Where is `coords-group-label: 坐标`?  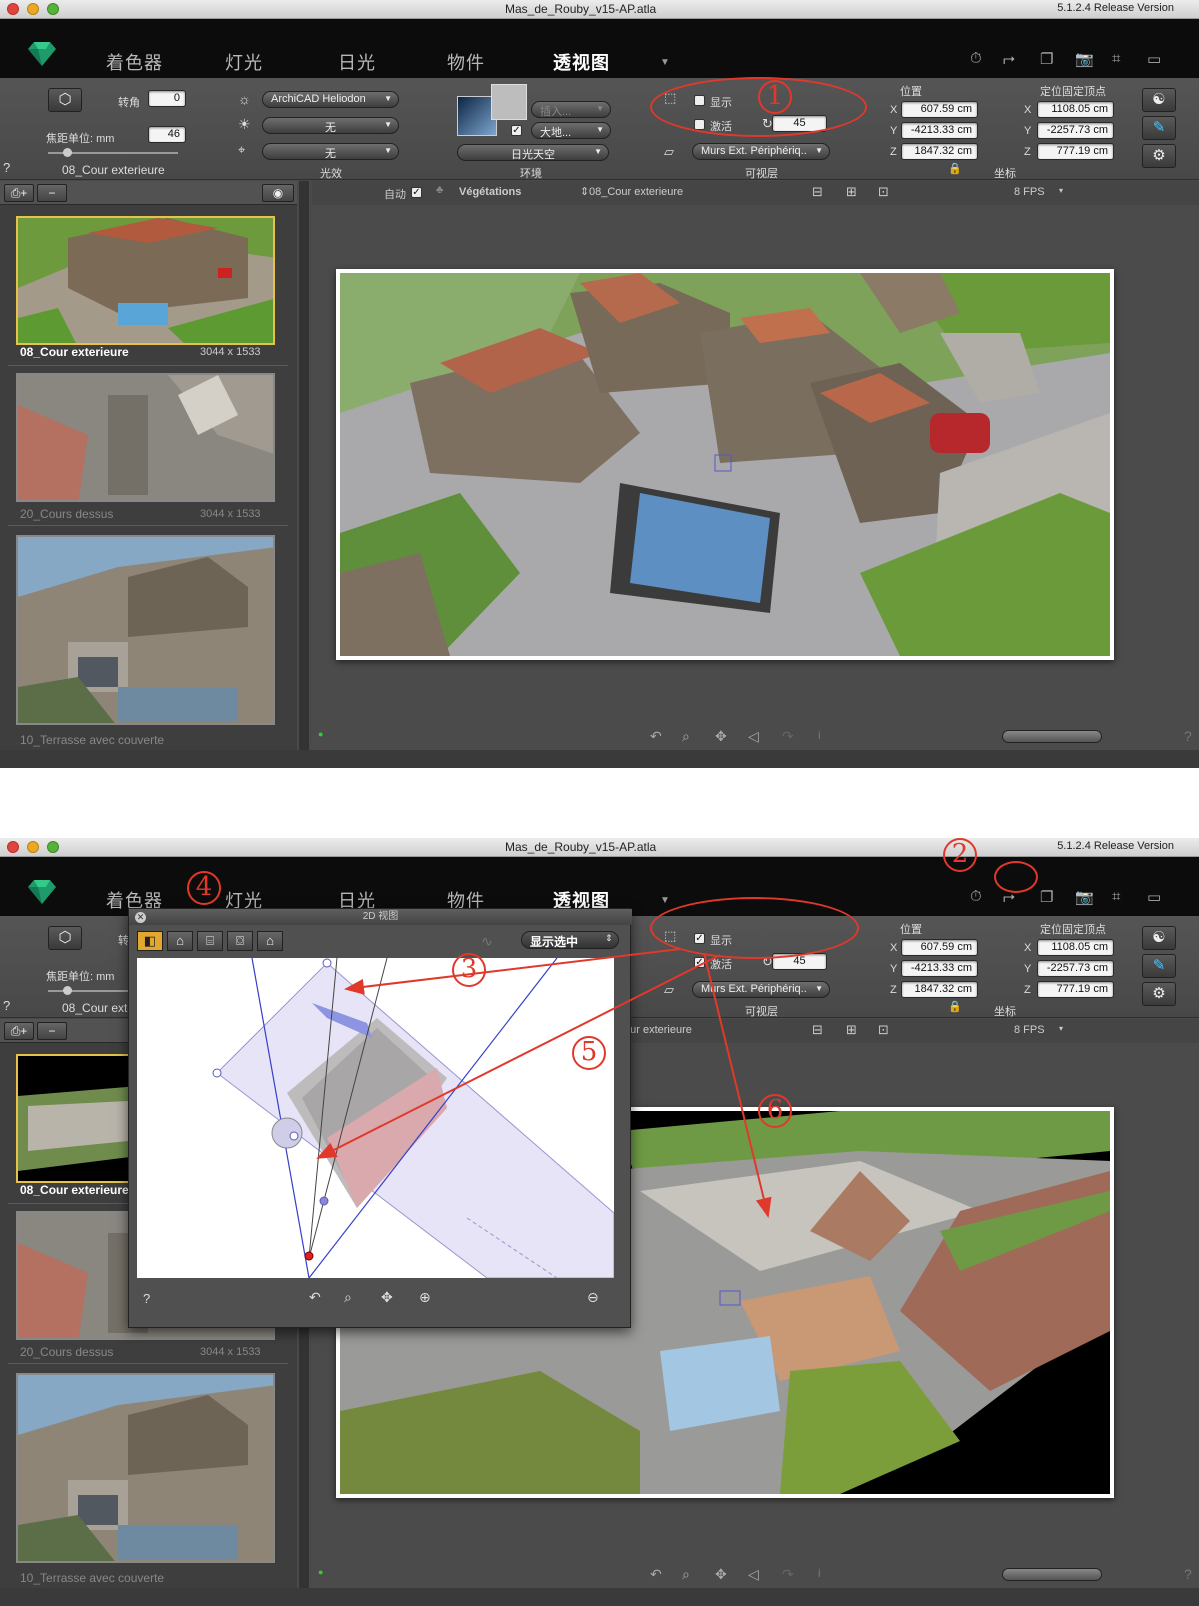
coords-group-label: 坐标 is located at coordinates (1005, 174).